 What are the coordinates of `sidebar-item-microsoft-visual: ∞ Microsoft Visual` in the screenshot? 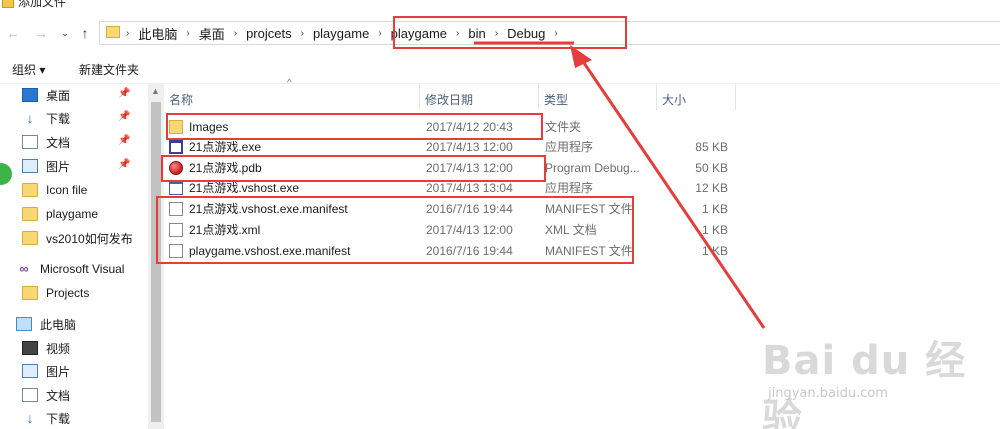 It's located at (70, 269).